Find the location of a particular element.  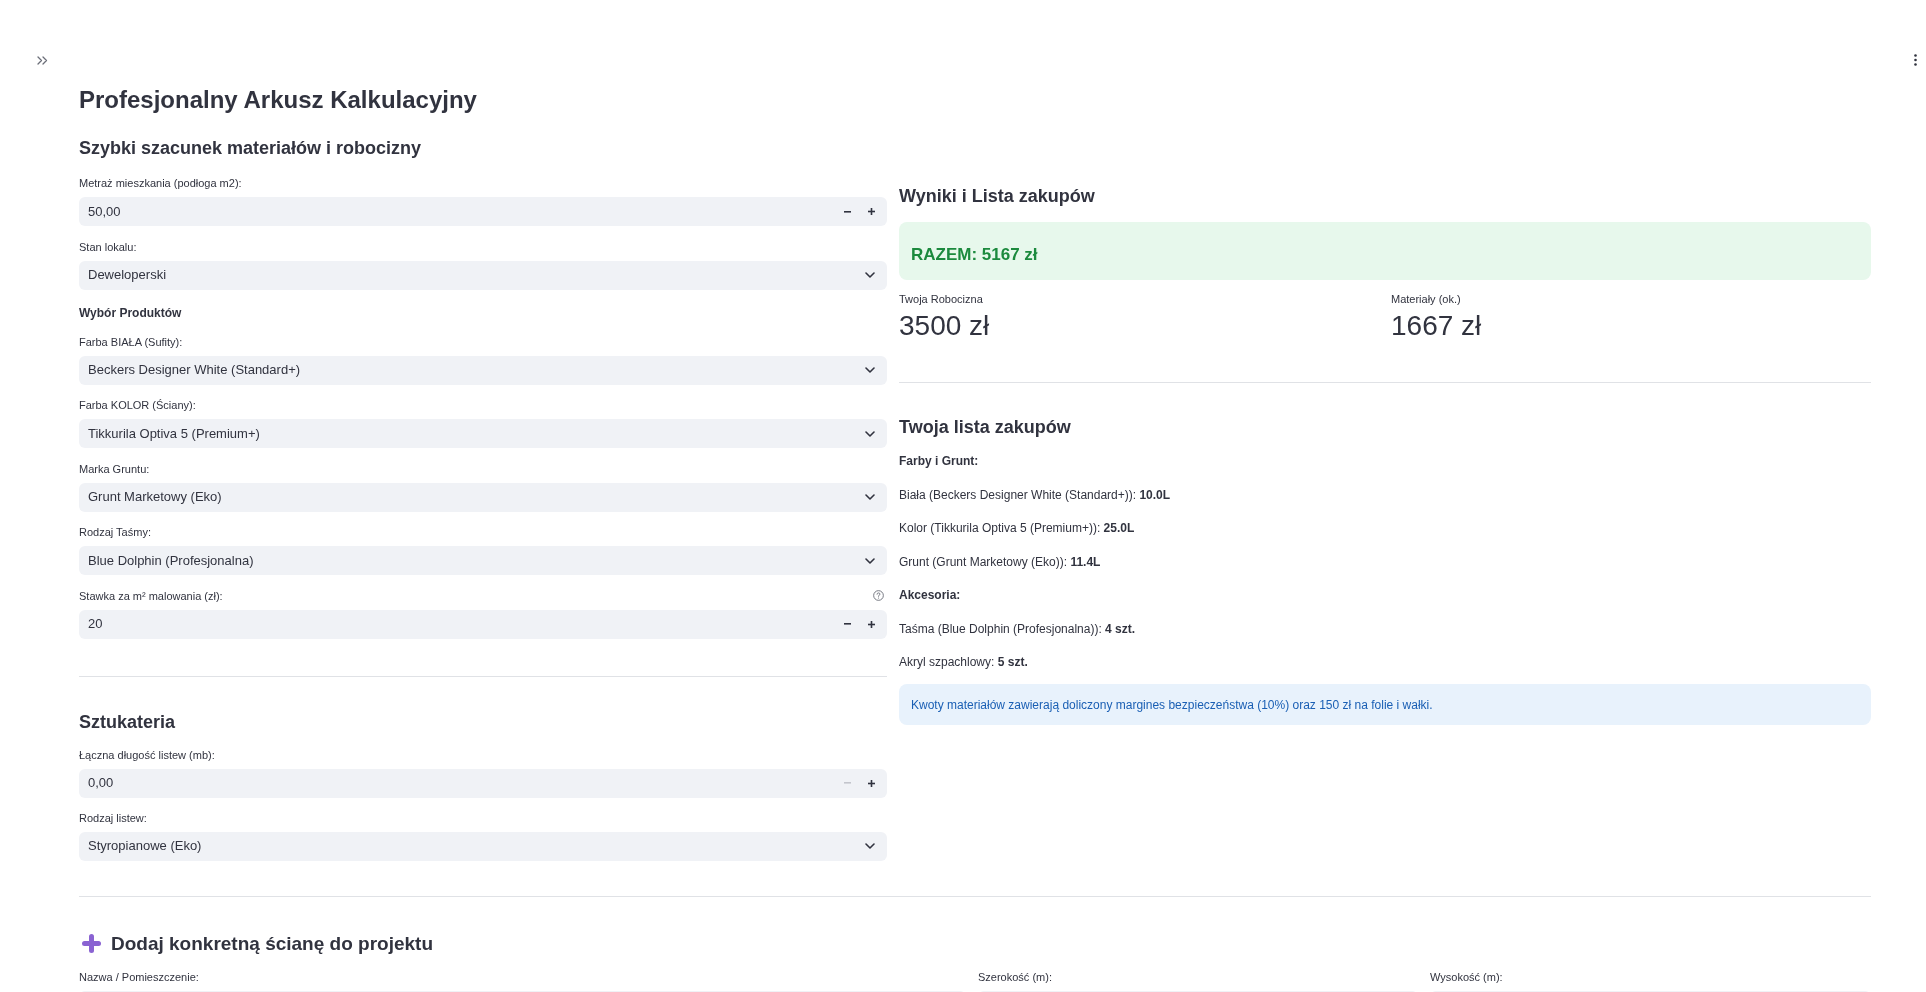

section-heading: Twoja lista zakupów is located at coordinates (985, 427).